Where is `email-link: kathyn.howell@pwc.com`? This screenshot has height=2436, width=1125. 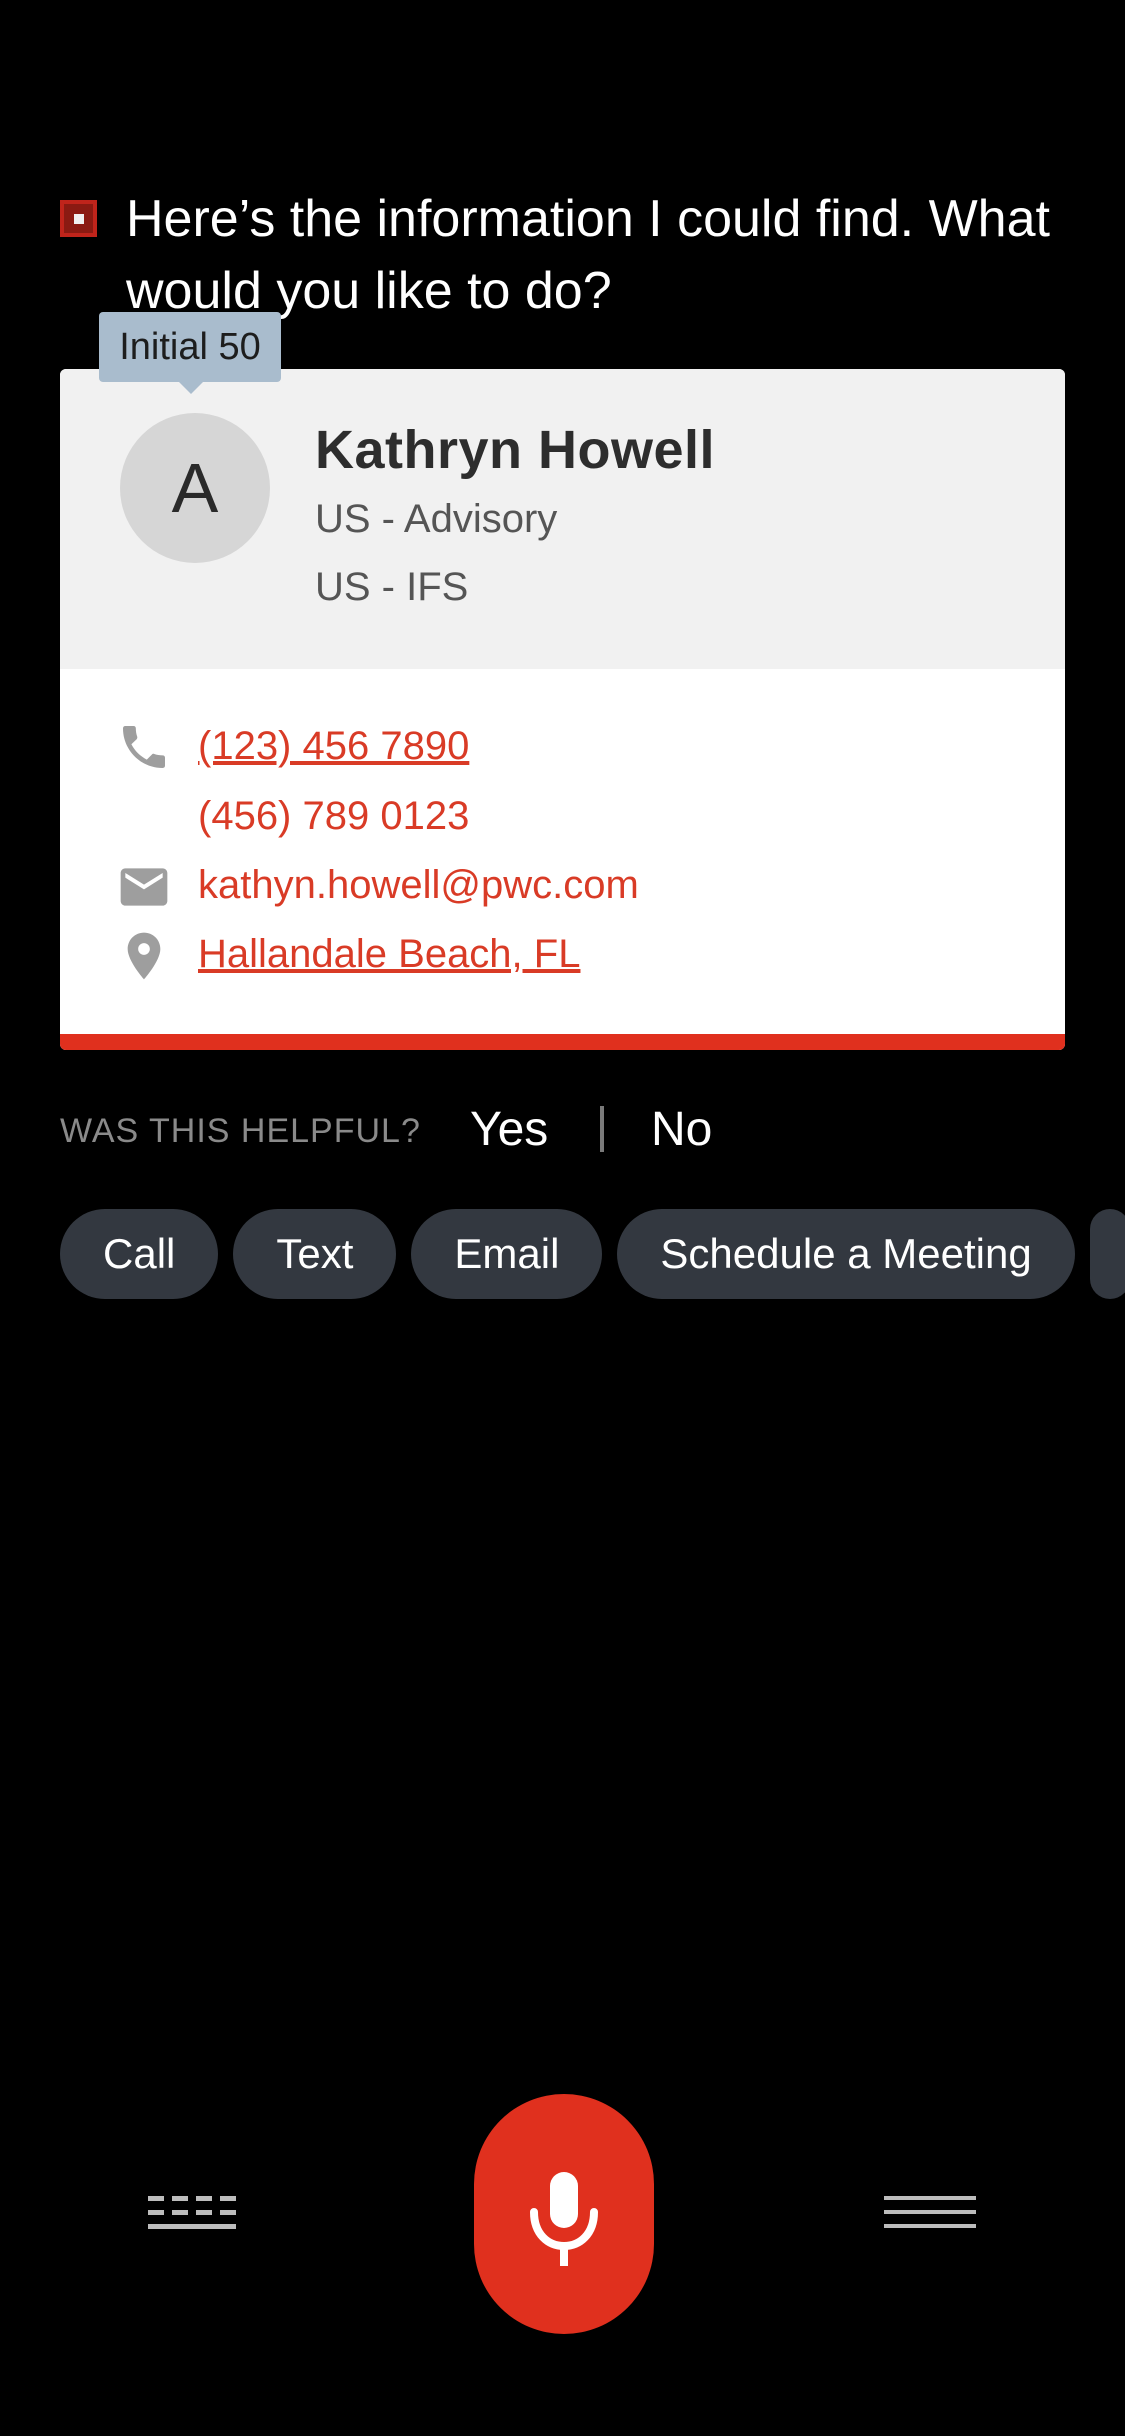
email-link: kathyn.howell@pwc.com is located at coordinates (418, 885).